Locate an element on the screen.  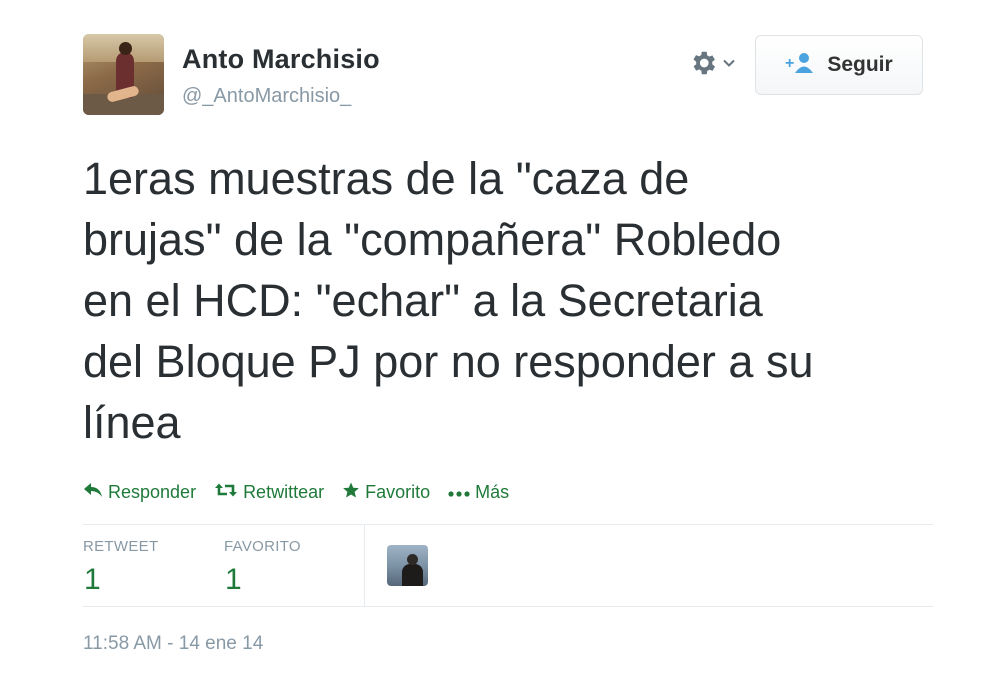
avatar-head is located at coordinates (125, 48).